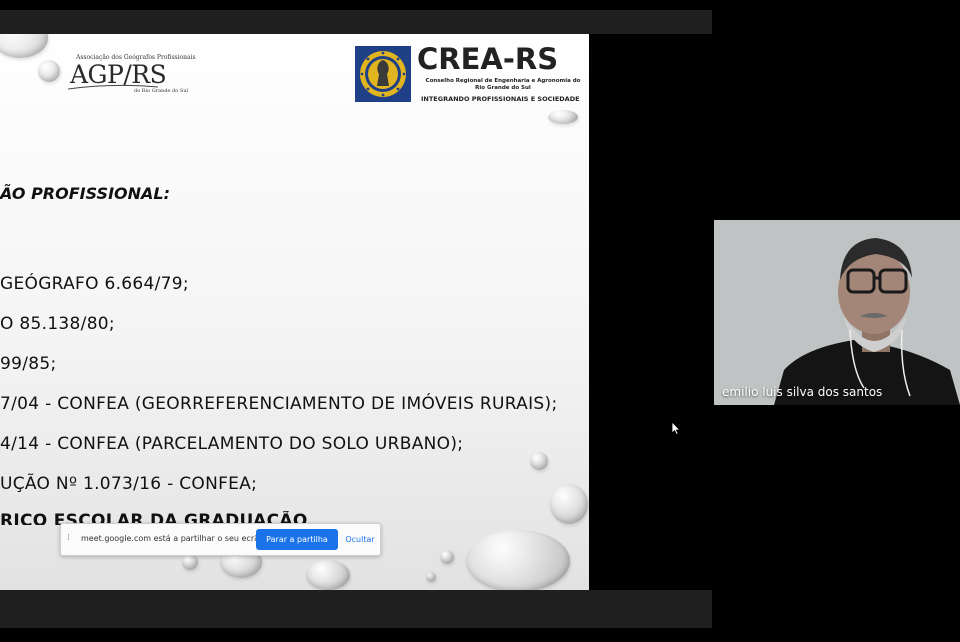  What do you see at coordinates (68, 538) in the screenshot?
I see `drag-handle-icon: ⁞` at bounding box center [68, 538].